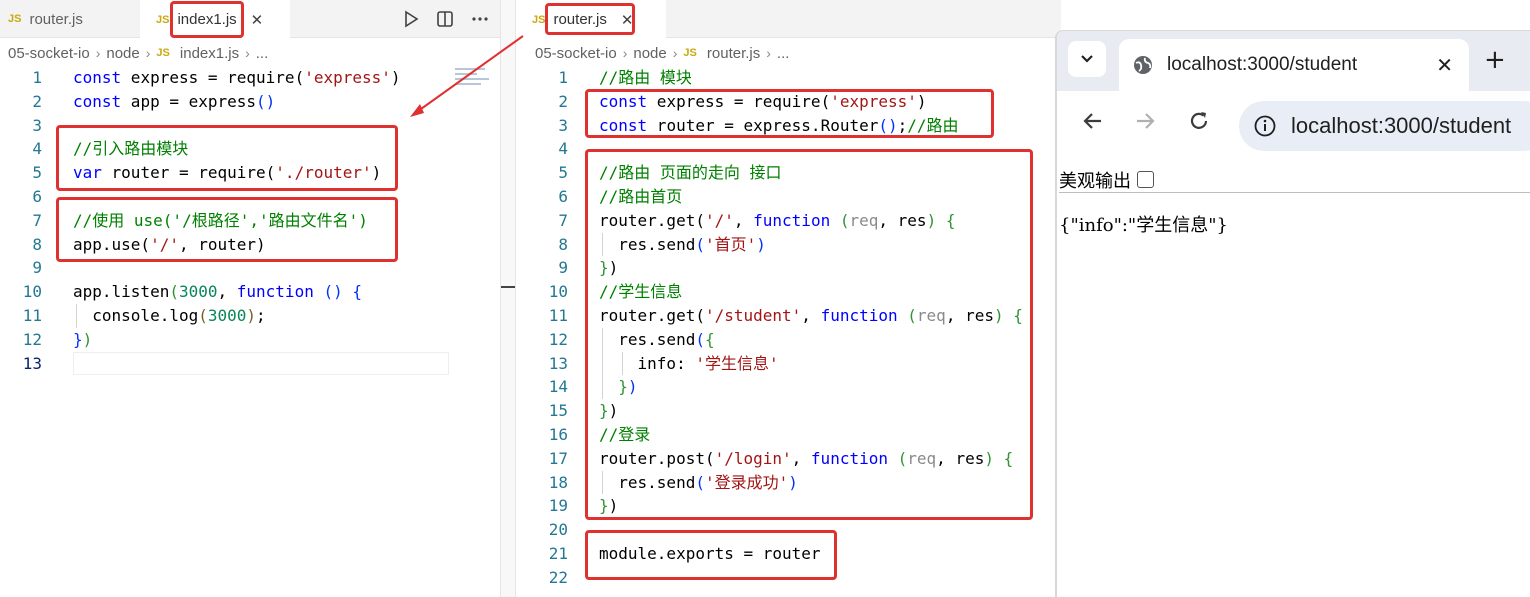  I want to click on code-comment: //登录, so click(625, 434).